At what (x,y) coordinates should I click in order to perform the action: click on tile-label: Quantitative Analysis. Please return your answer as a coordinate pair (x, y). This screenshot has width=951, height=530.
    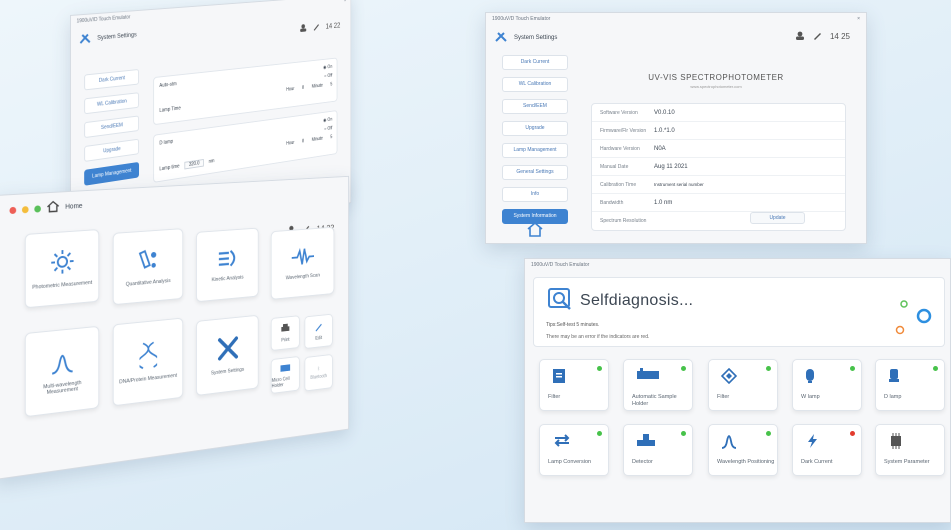
    Looking at the image, I should click on (148, 282).